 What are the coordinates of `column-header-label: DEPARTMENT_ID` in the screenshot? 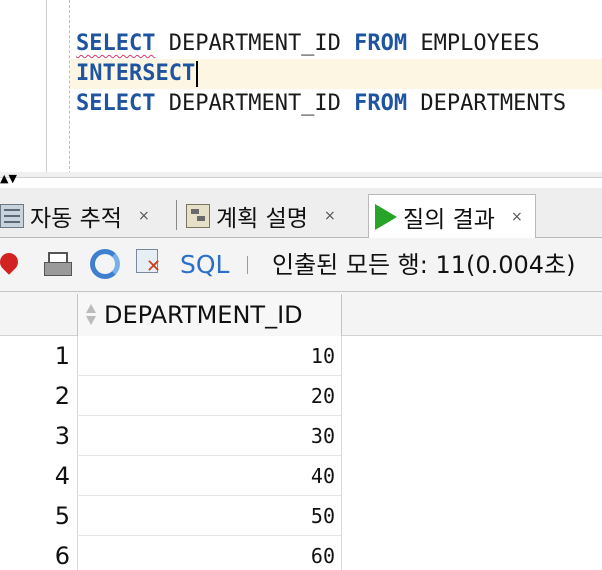 It's located at (203, 315).